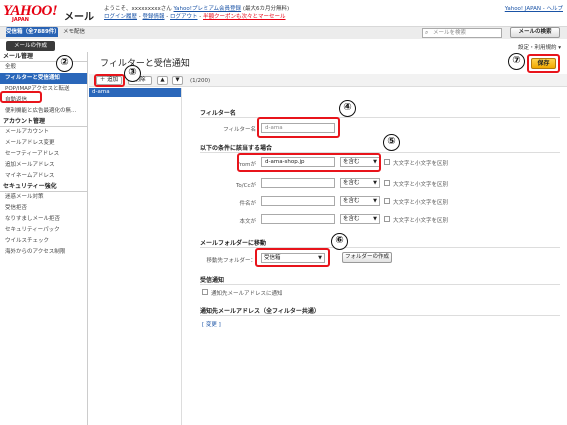 This screenshot has width=567, height=425. I want to click on search-input: メールを検索, so click(462, 33).